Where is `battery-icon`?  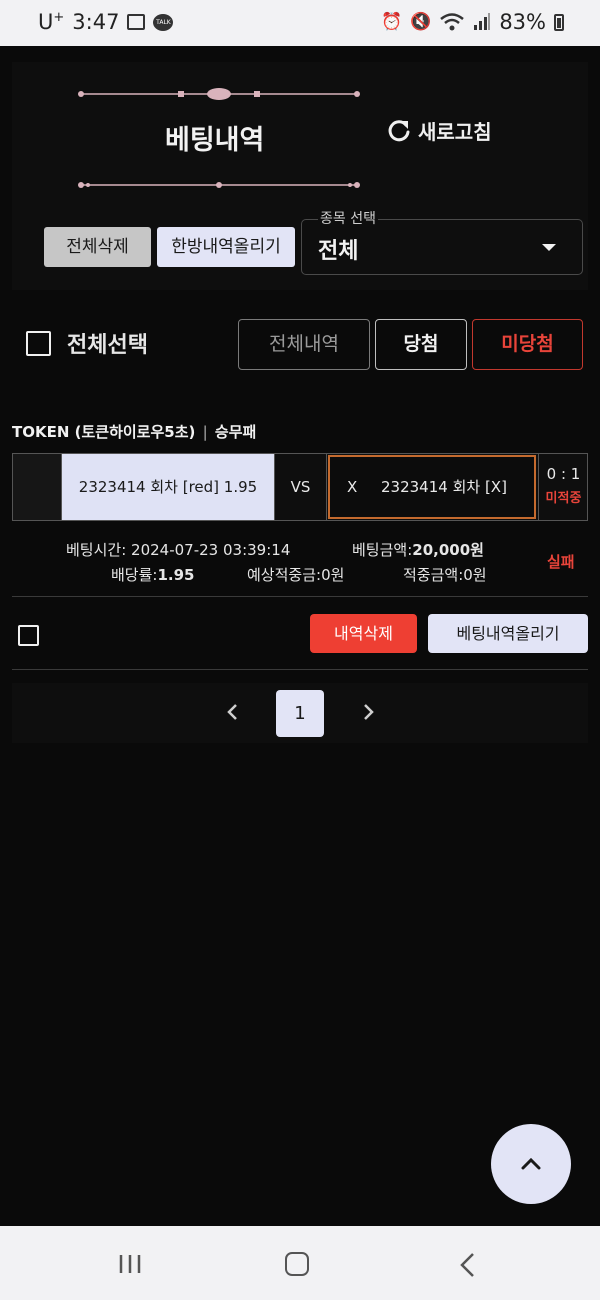
battery-icon is located at coordinates (559, 22).